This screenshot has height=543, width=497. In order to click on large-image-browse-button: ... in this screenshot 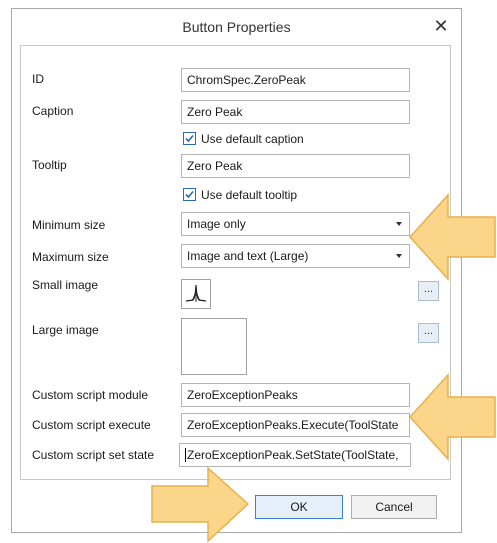, I will do `click(428, 333)`.